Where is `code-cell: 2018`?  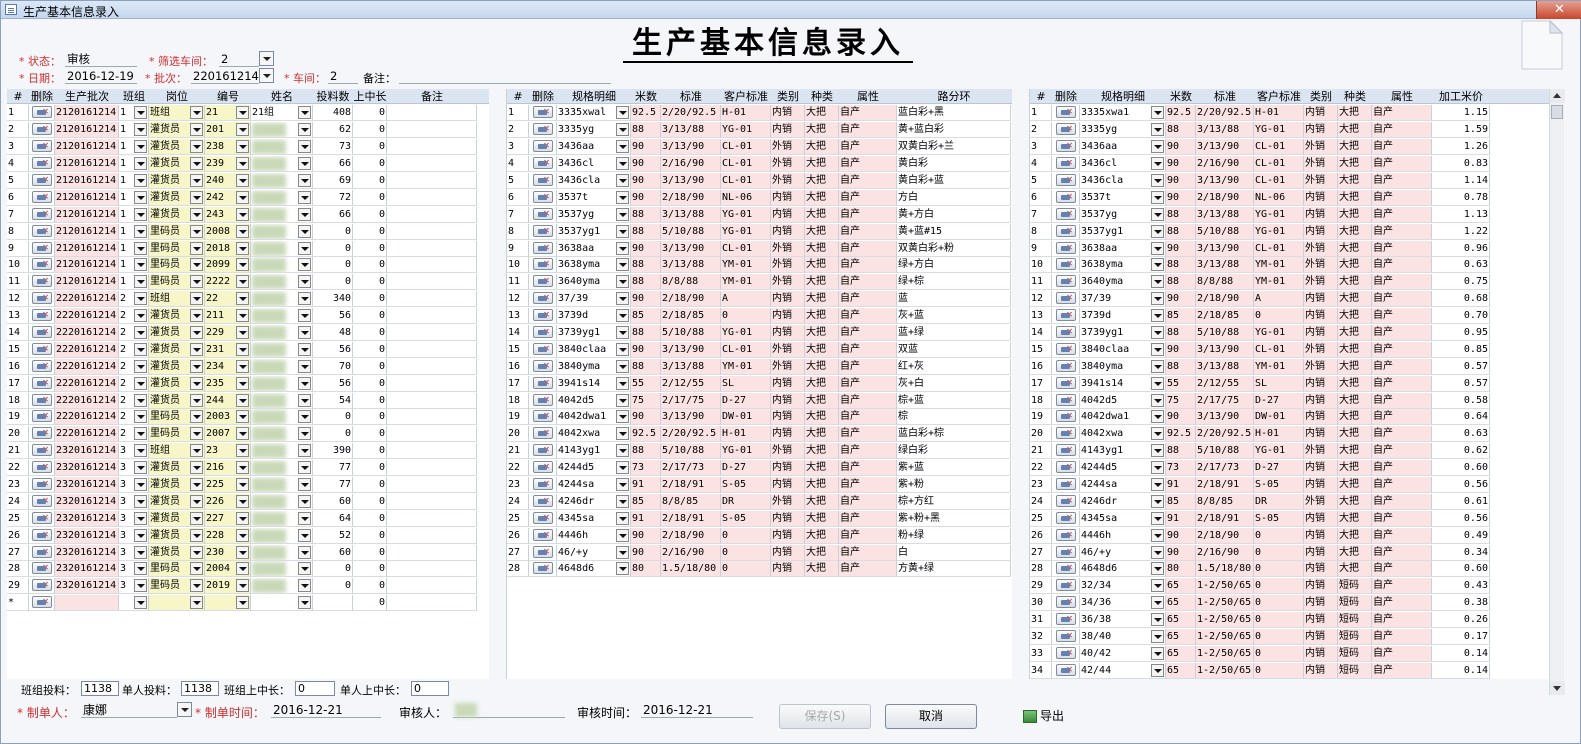
code-cell: 2018 is located at coordinates (228, 248).